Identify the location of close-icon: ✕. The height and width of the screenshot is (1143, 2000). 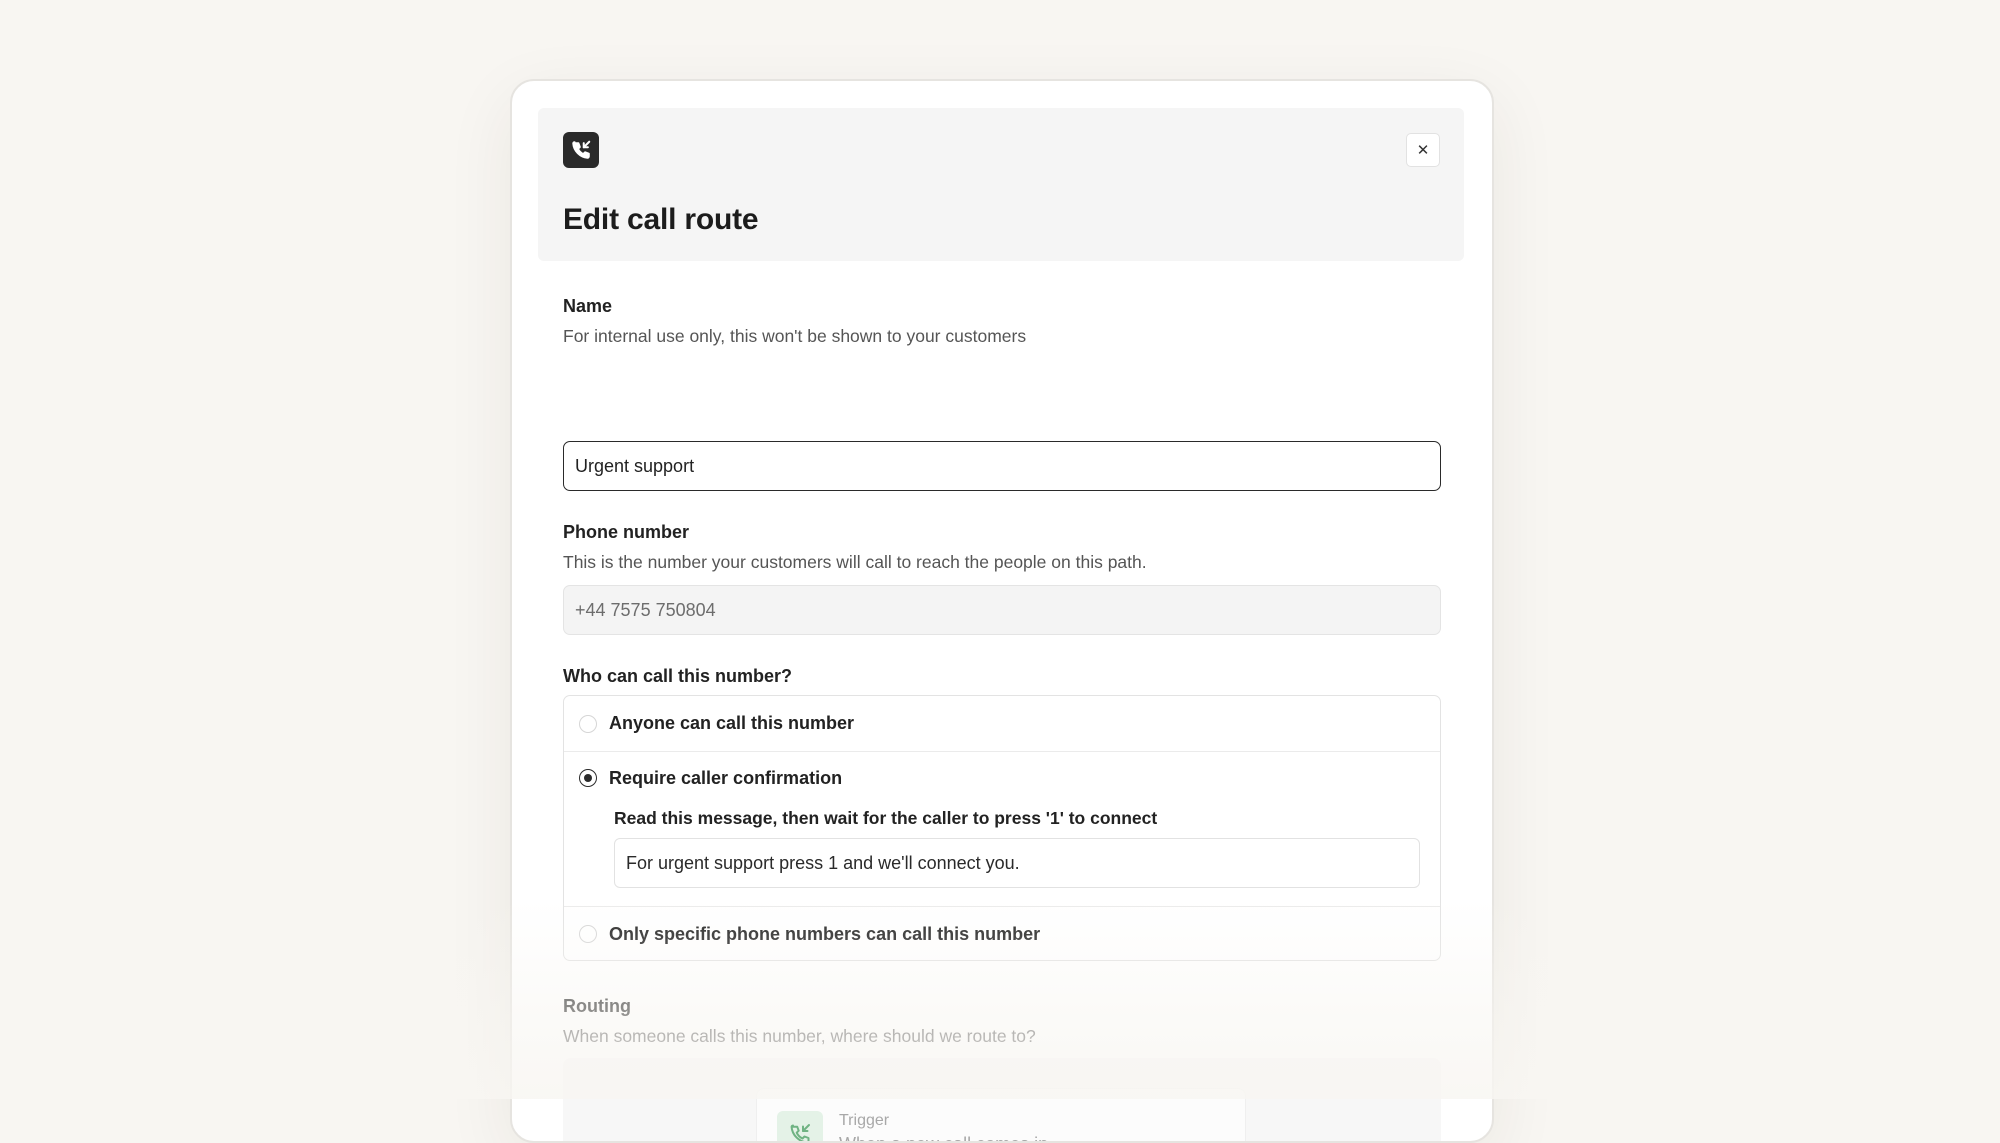
(1423, 150).